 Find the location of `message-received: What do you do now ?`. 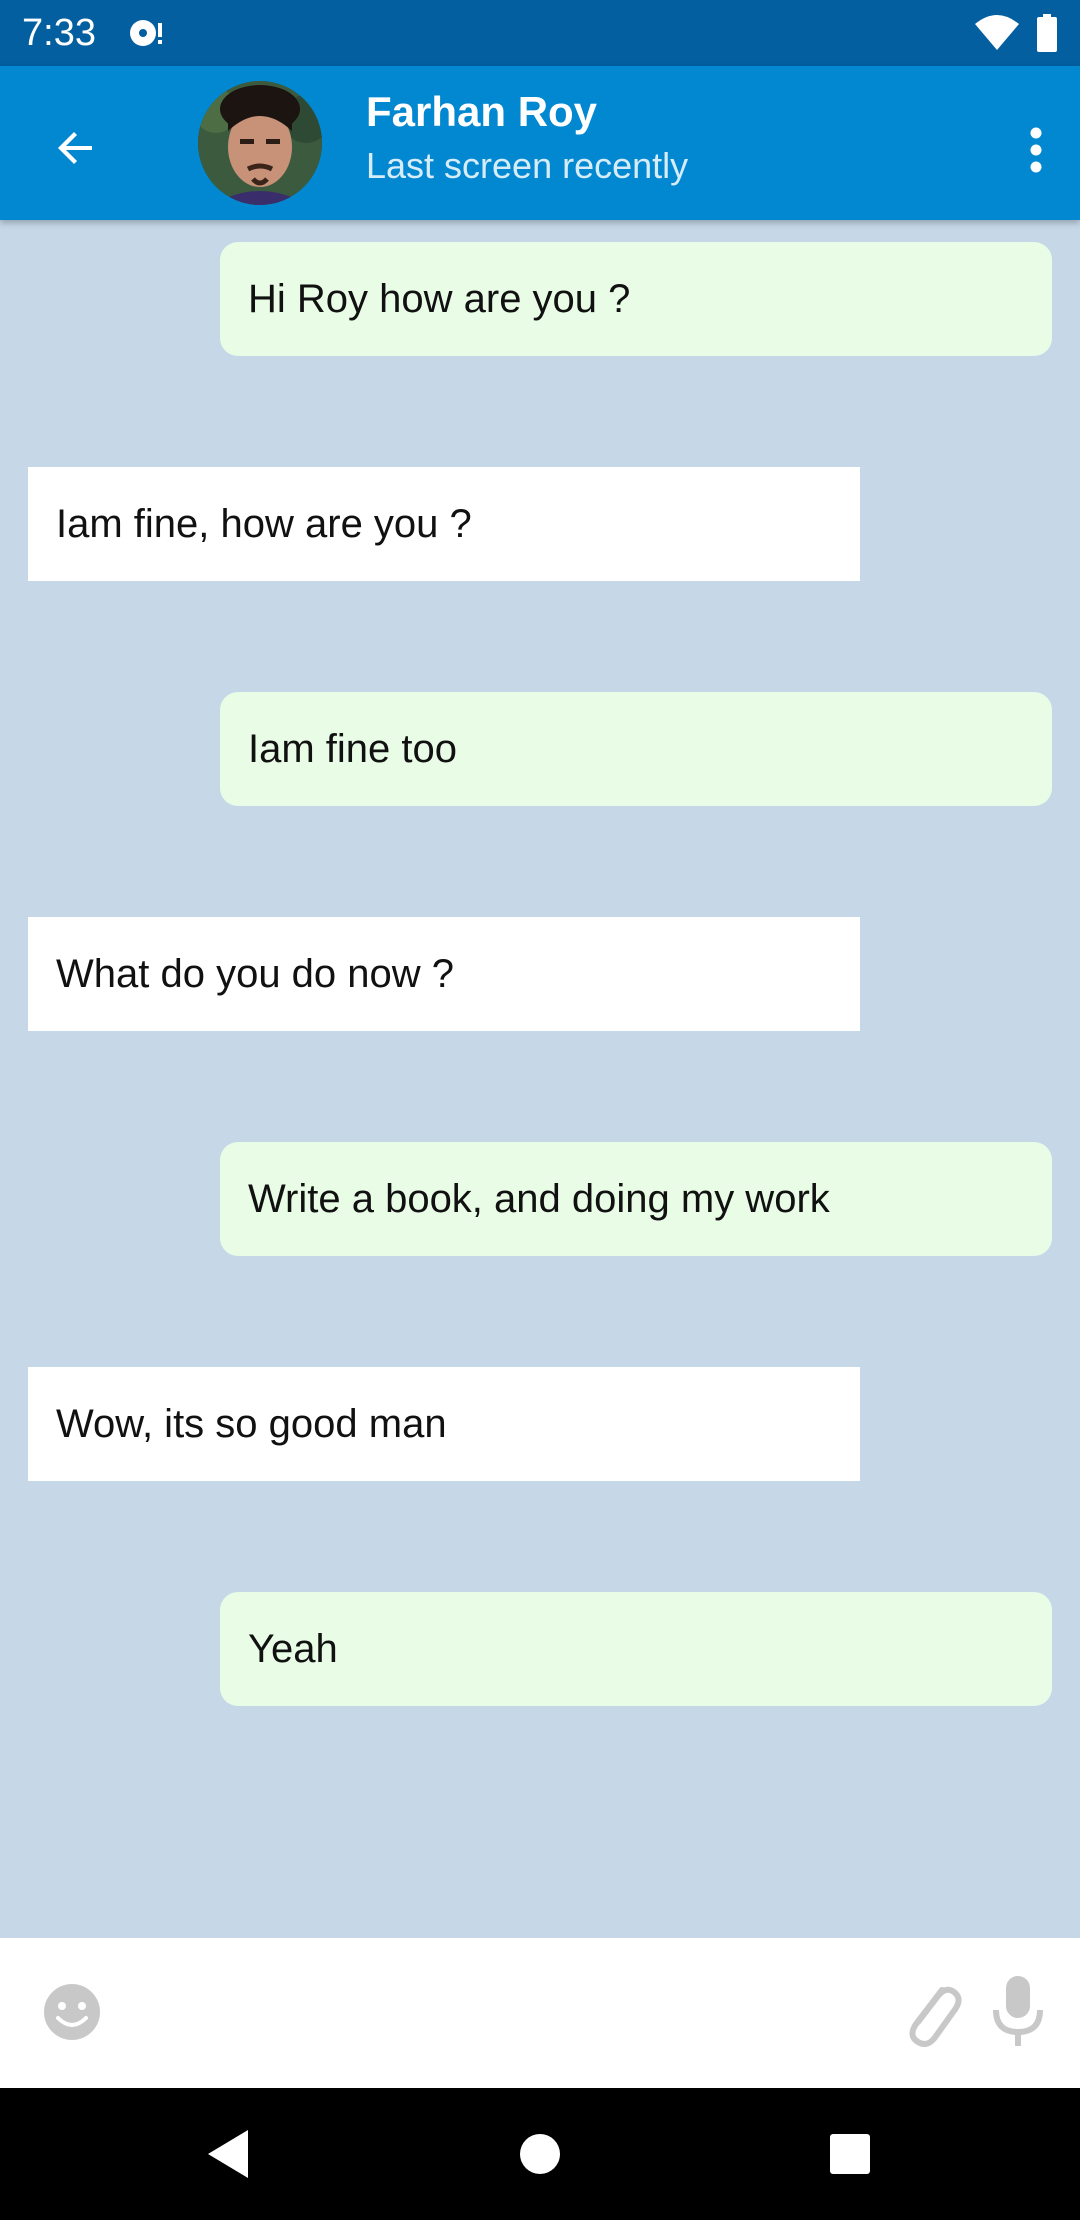

message-received: What do you do now ? is located at coordinates (444, 974).